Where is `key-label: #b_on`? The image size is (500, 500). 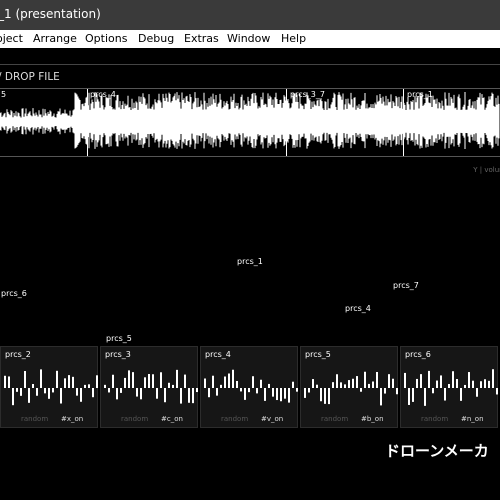
key-label: #b_on is located at coordinates (372, 419).